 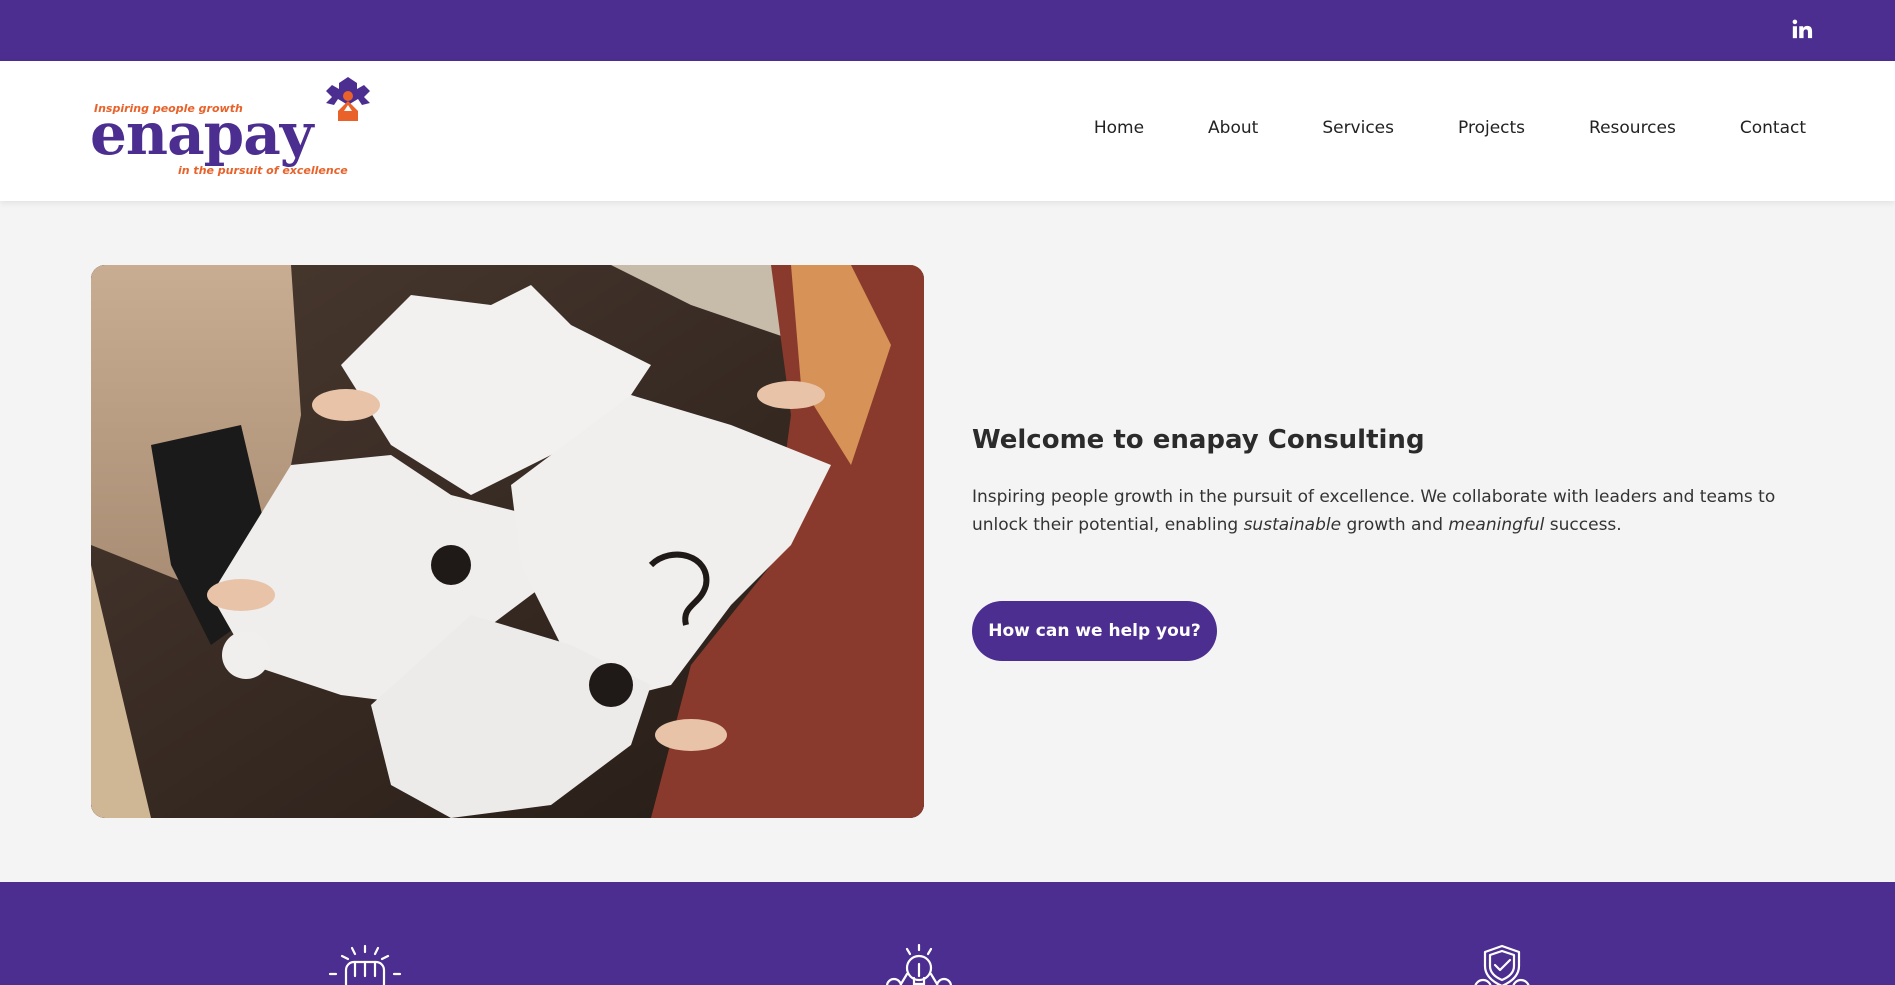 What do you see at coordinates (1201, 128) in the screenshot?
I see `nav-item-about: About` at bounding box center [1201, 128].